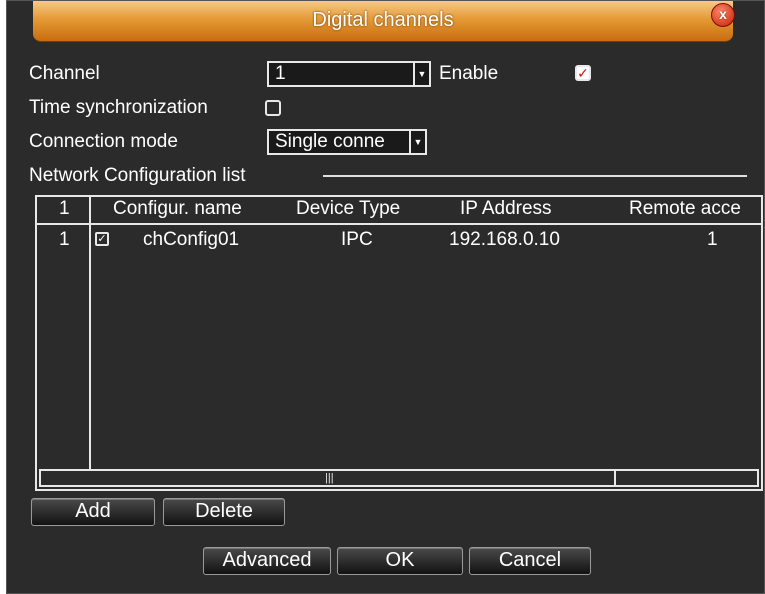  What do you see at coordinates (330, 141) in the screenshot?
I see `connection-mode-value: Single conne` at bounding box center [330, 141].